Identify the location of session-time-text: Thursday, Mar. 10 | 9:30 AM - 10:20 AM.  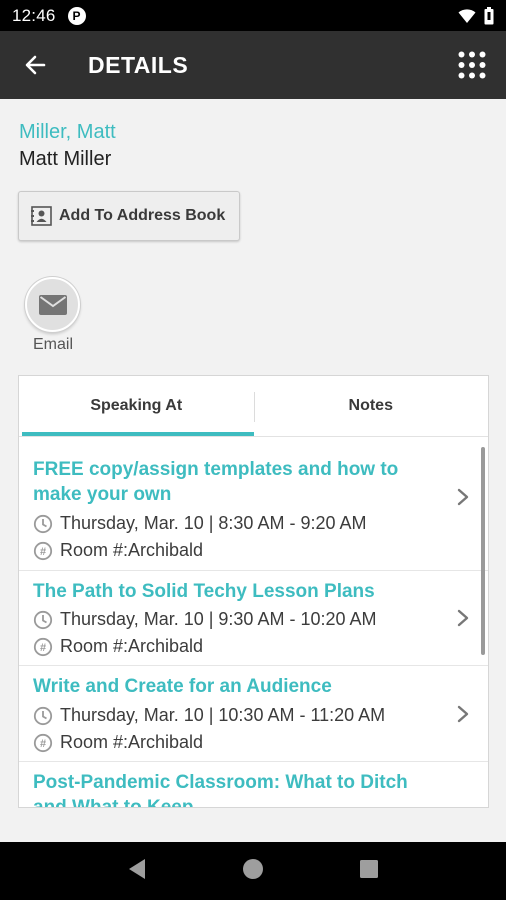
(218, 619).